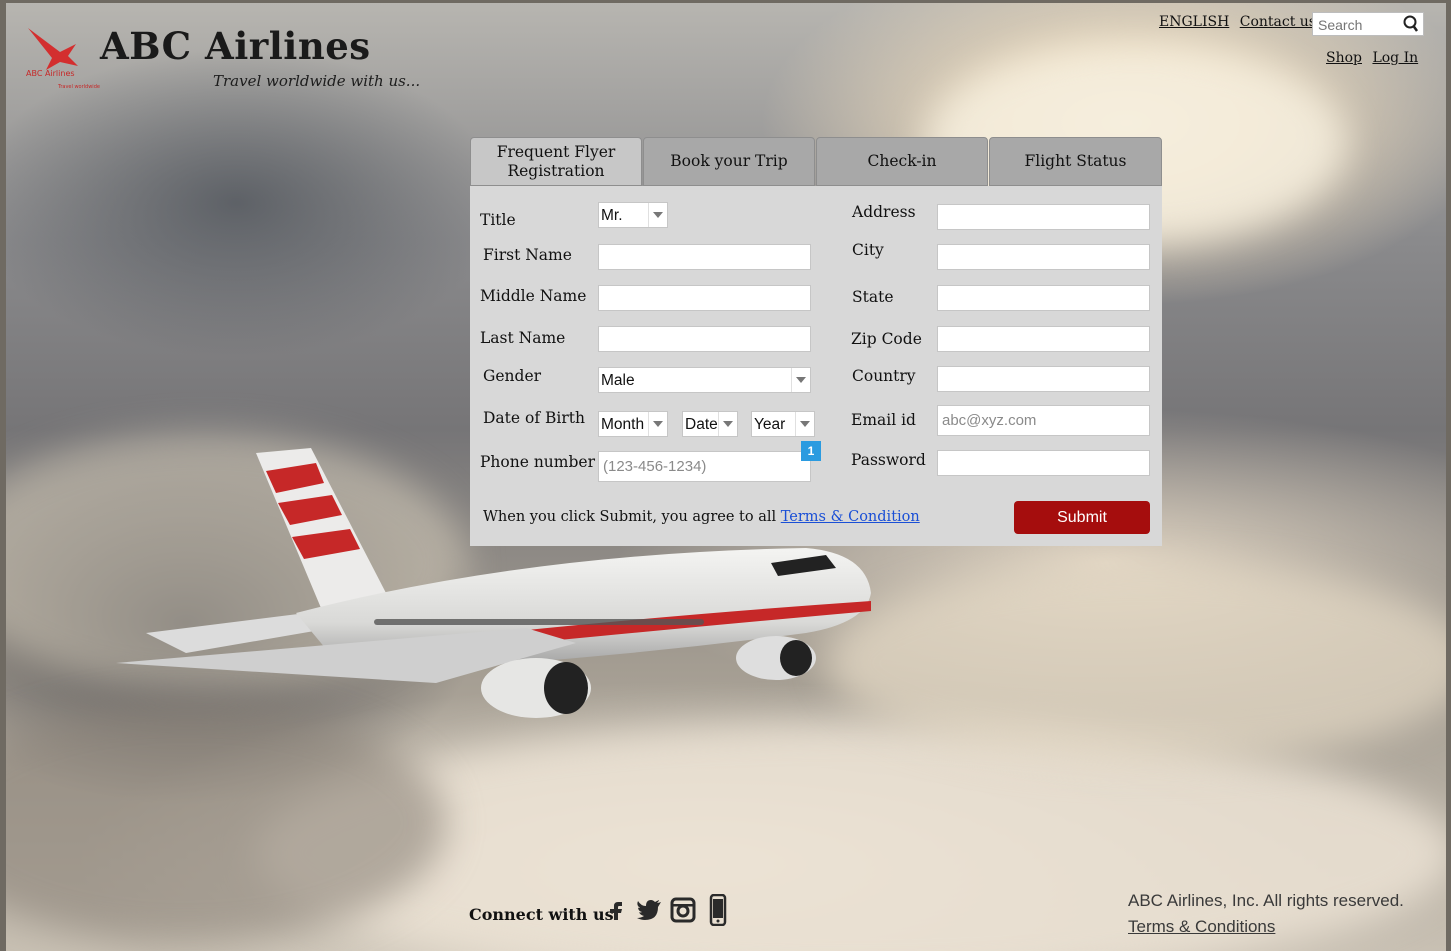  What do you see at coordinates (498, 220) in the screenshot?
I see `title-label: Title` at bounding box center [498, 220].